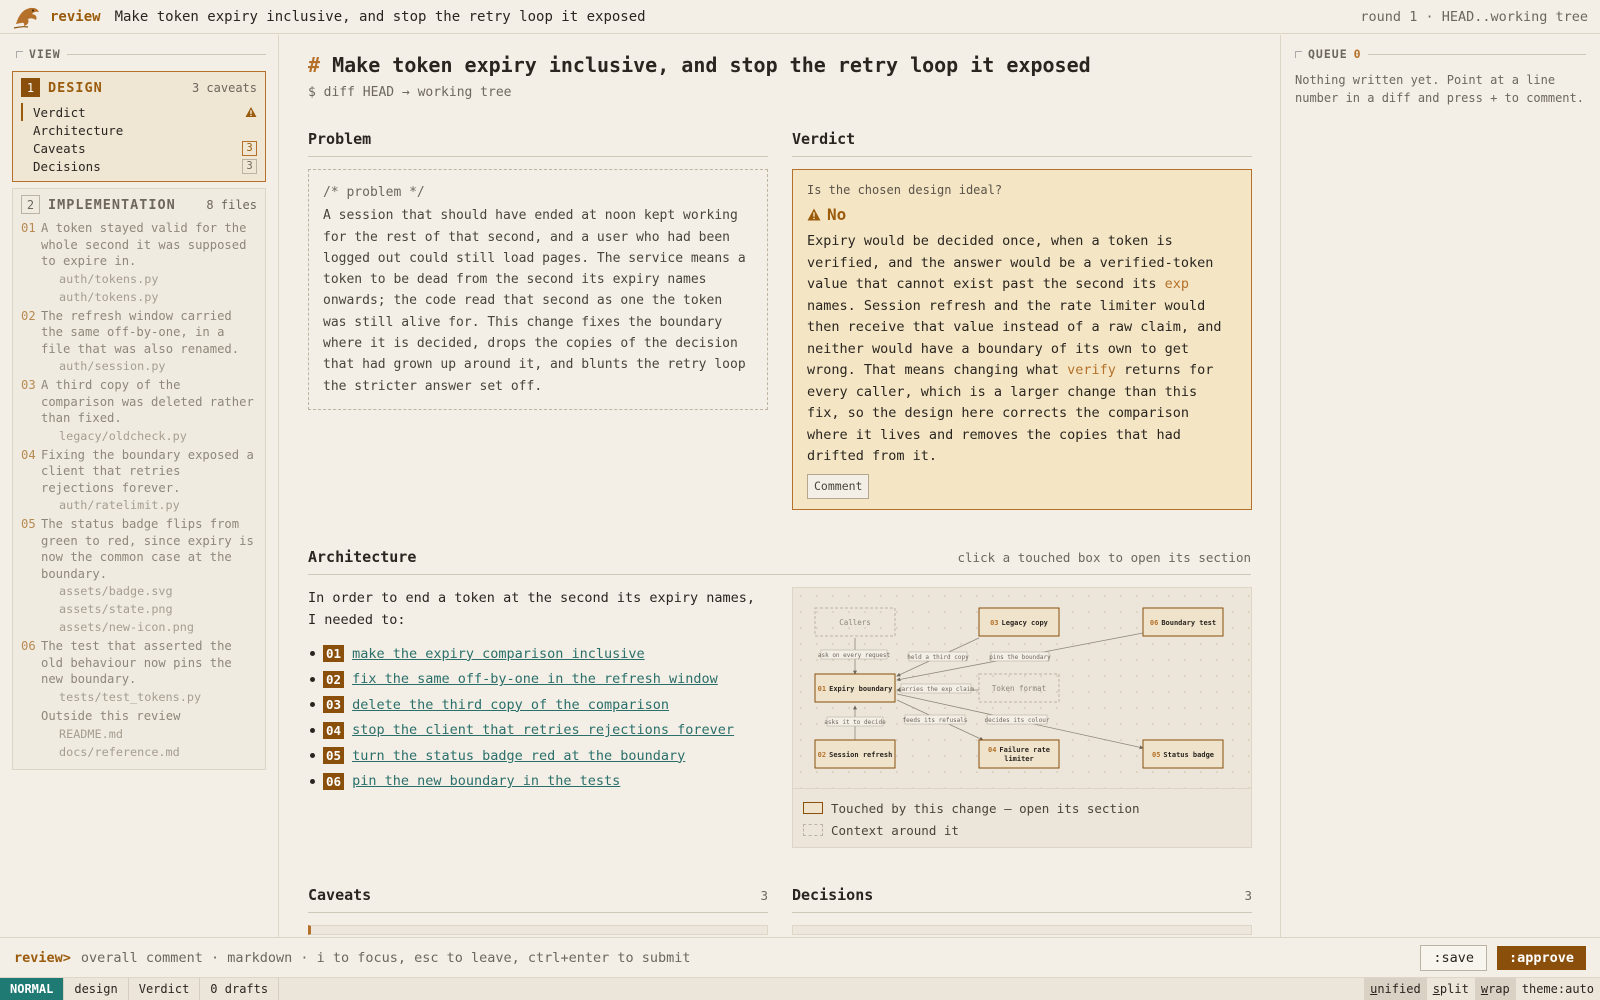  I want to click on wrap-toggle: w rap, so click(1495, 989).